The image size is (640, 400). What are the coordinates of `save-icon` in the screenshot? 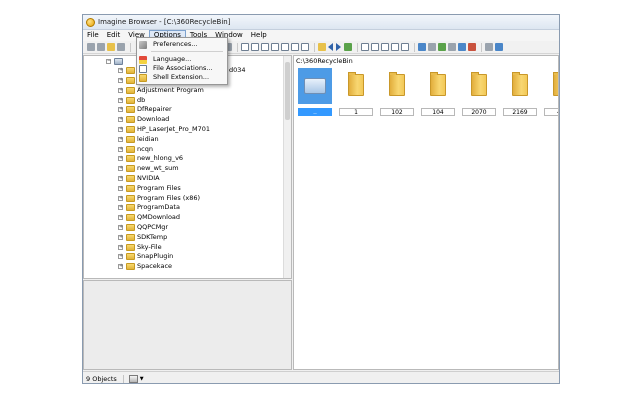 It's located at (121, 47).